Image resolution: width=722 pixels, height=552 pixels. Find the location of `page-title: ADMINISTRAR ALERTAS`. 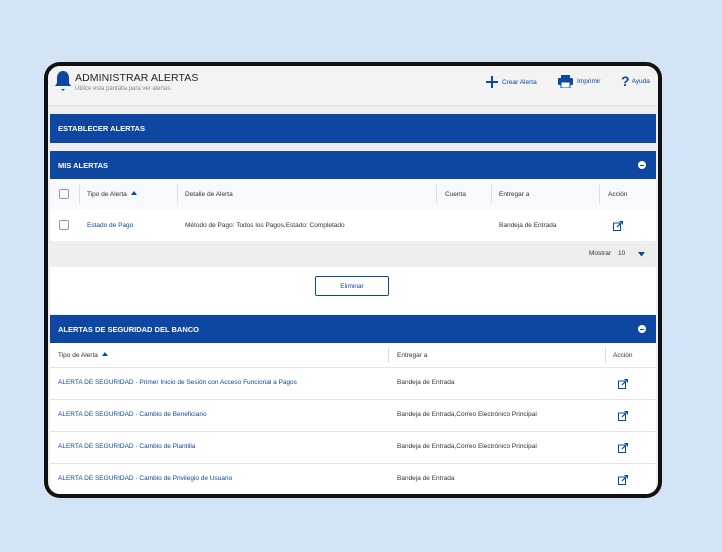

page-title: ADMINISTRAR ALERTAS is located at coordinates (137, 78).